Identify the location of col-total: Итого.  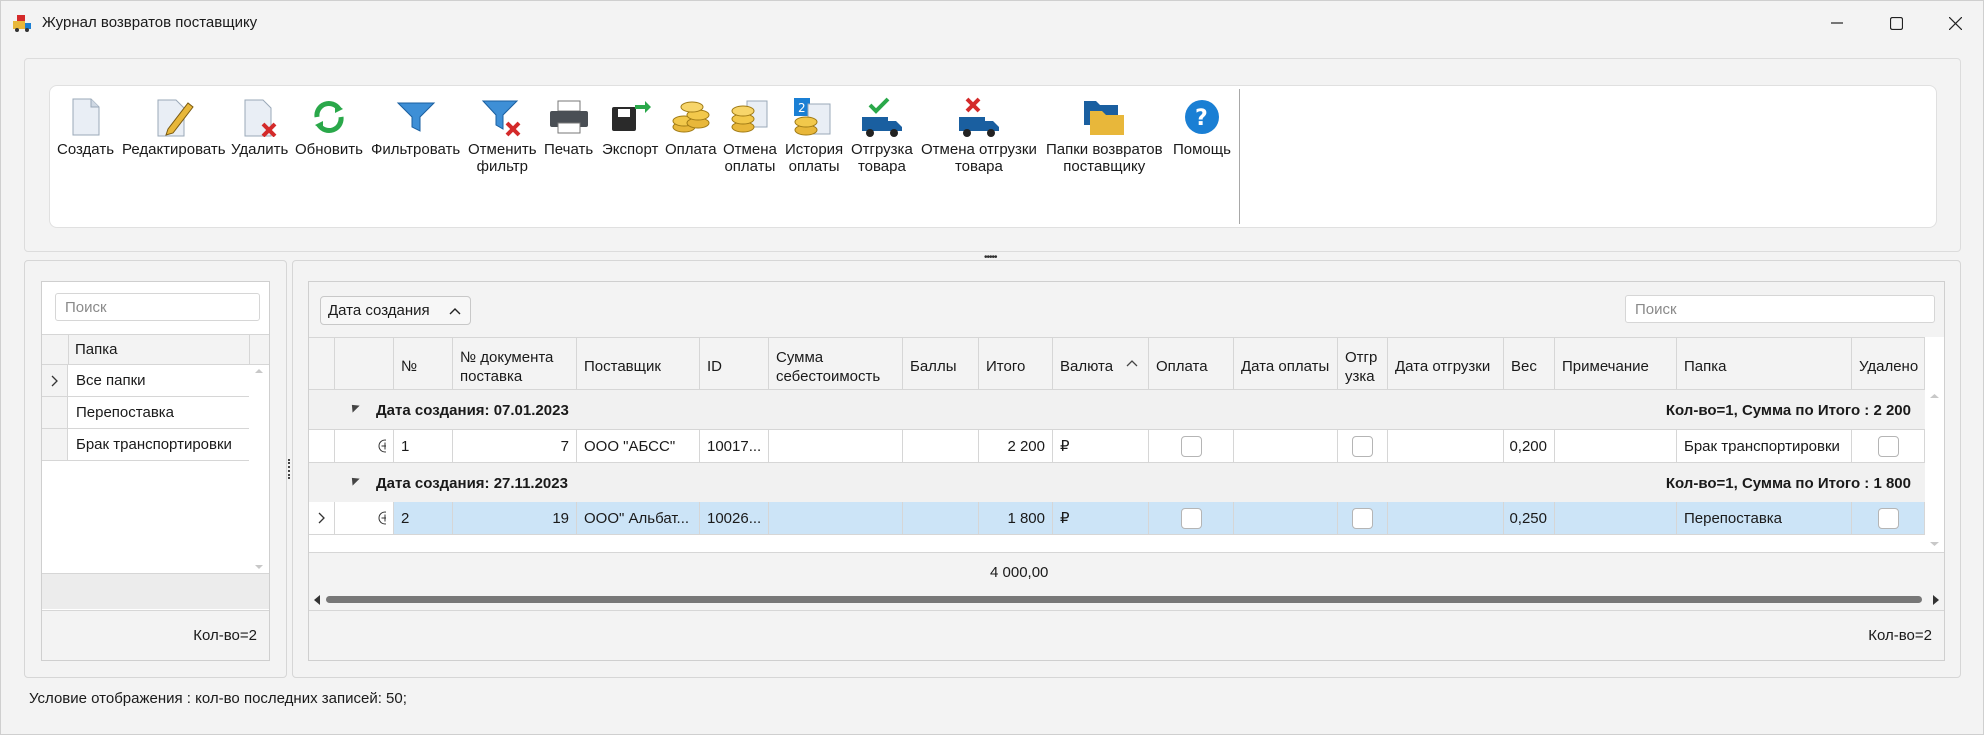
(1016, 363).